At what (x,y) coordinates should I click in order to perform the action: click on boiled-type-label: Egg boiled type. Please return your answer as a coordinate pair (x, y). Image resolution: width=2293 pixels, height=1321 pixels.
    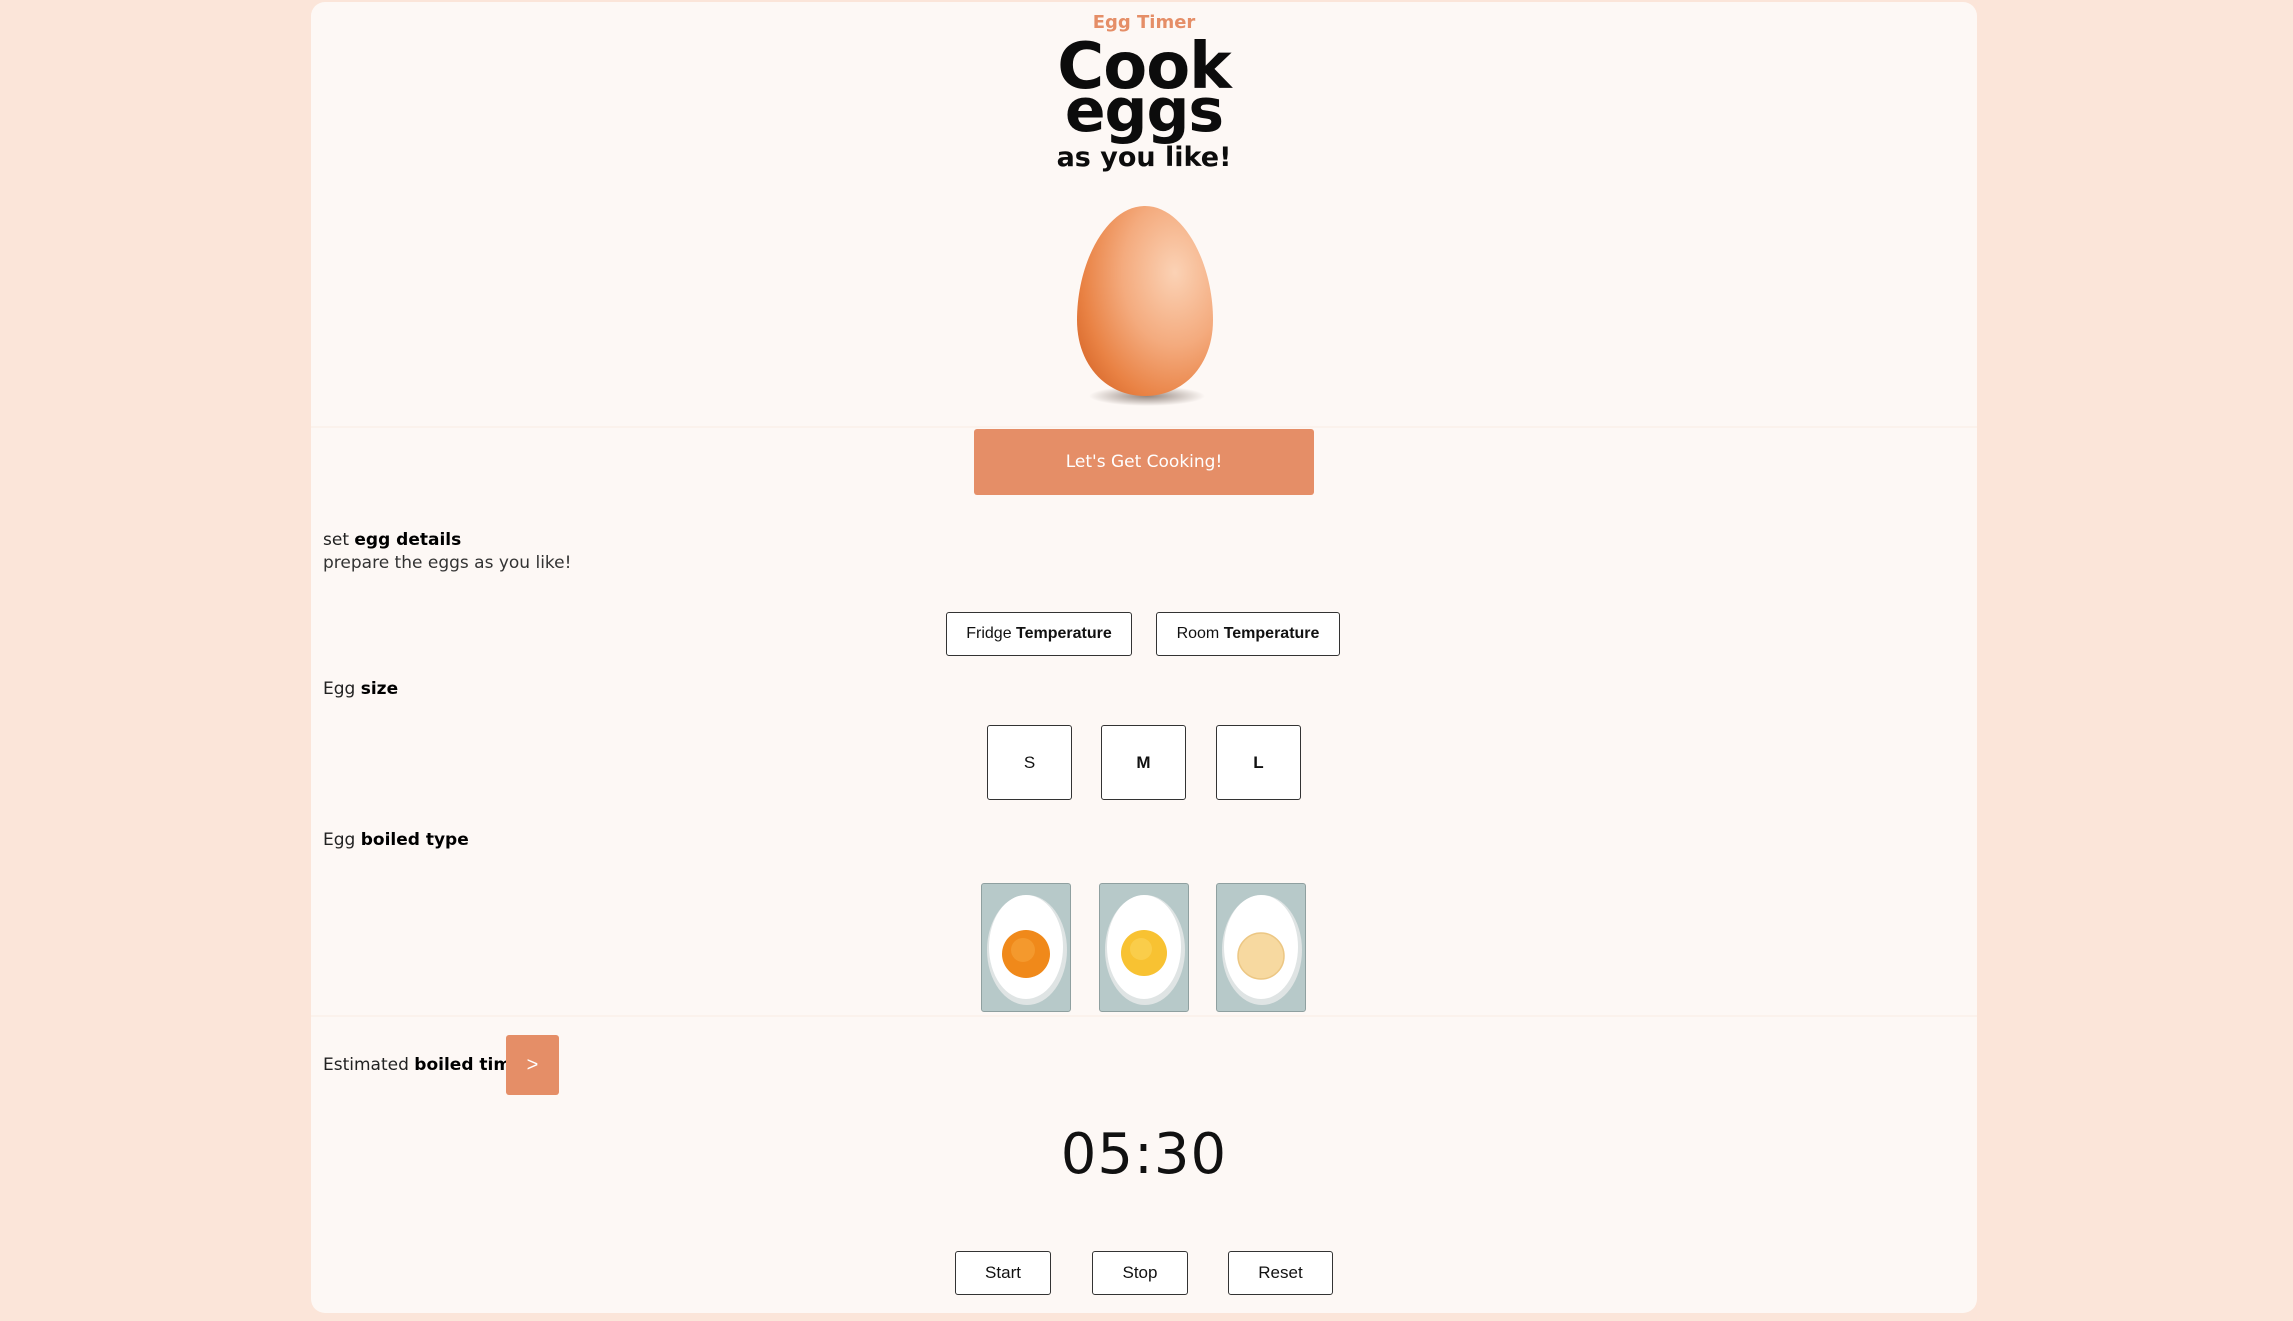
    Looking at the image, I should click on (396, 840).